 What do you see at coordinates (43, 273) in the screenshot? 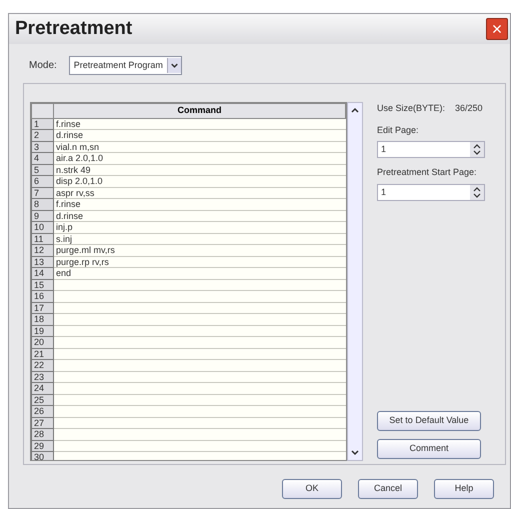
I see `row-number: 14` at bounding box center [43, 273].